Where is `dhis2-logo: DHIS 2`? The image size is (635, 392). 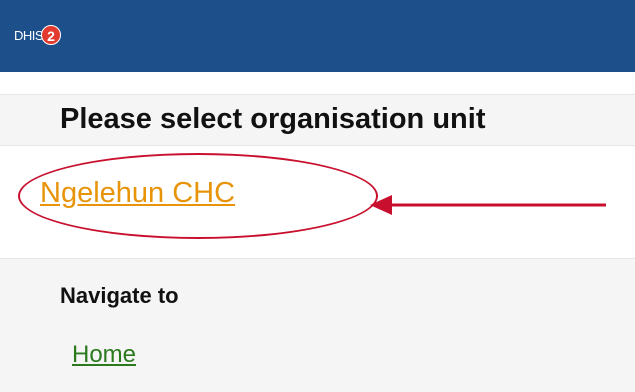 dhis2-logo: DHIS 2 is located at coordinates (38, 35).